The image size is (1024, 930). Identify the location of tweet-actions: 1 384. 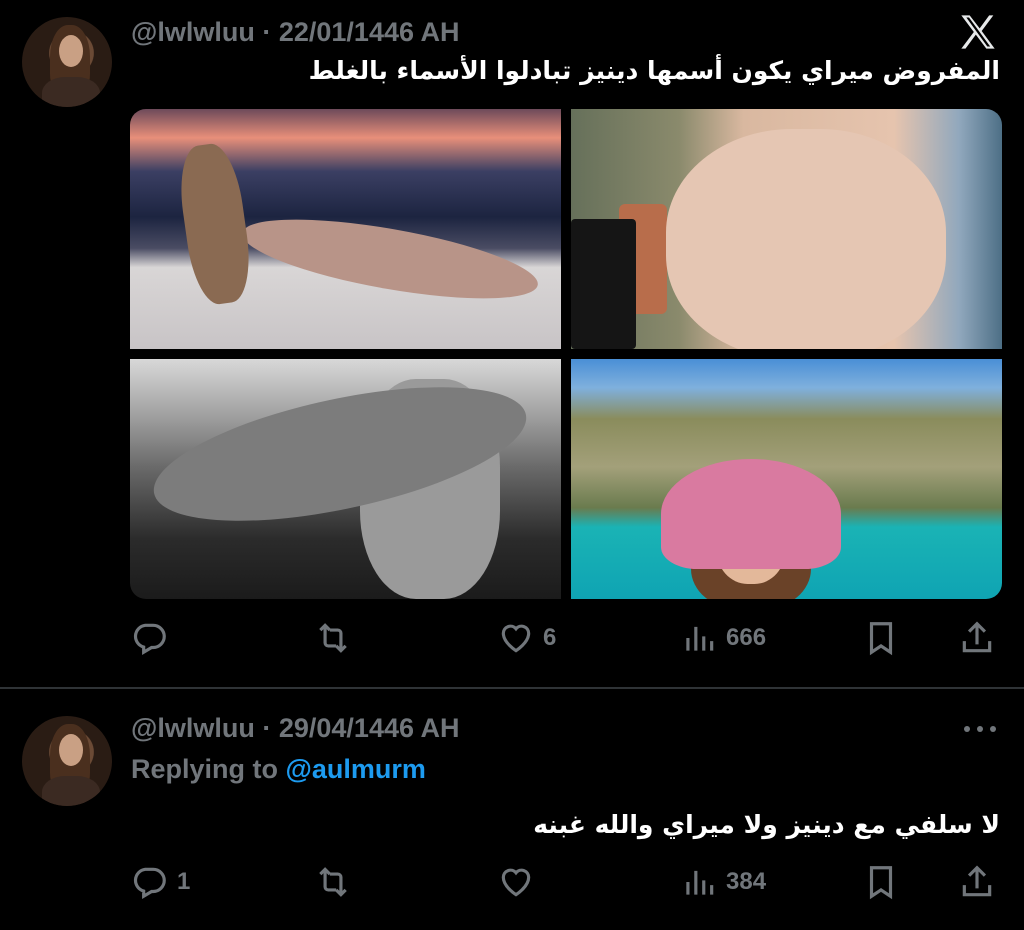
(512, 882).